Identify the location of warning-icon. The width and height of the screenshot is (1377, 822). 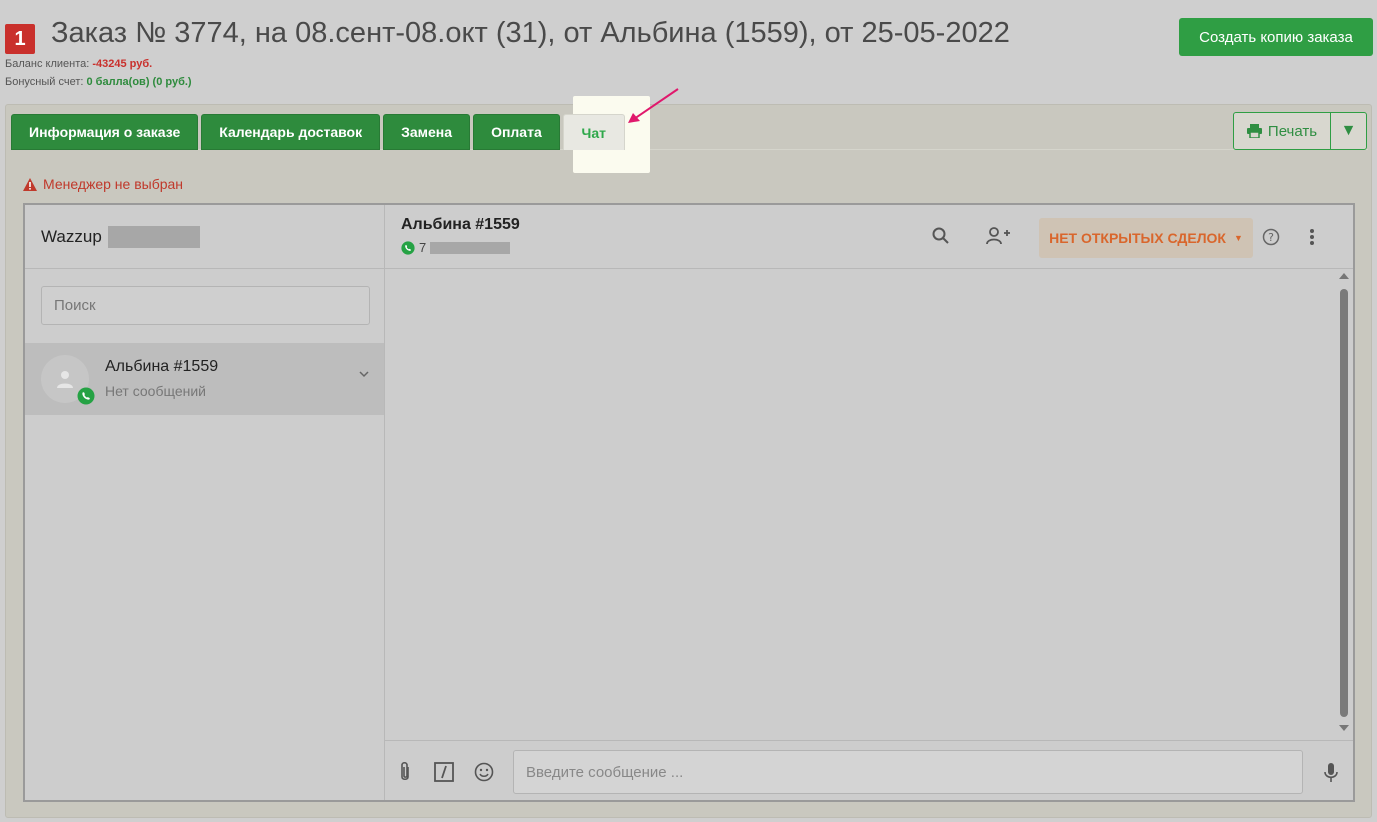
(30, 184).